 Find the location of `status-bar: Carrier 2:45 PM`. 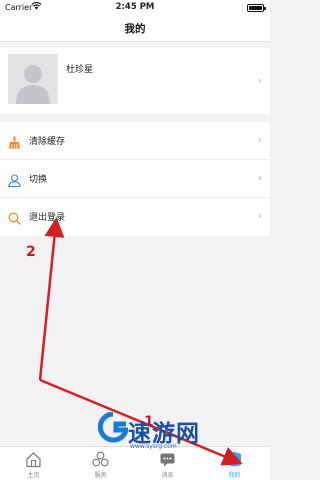

status-bar: Carrier 2:45 PM is located at coordinates (135, 8).